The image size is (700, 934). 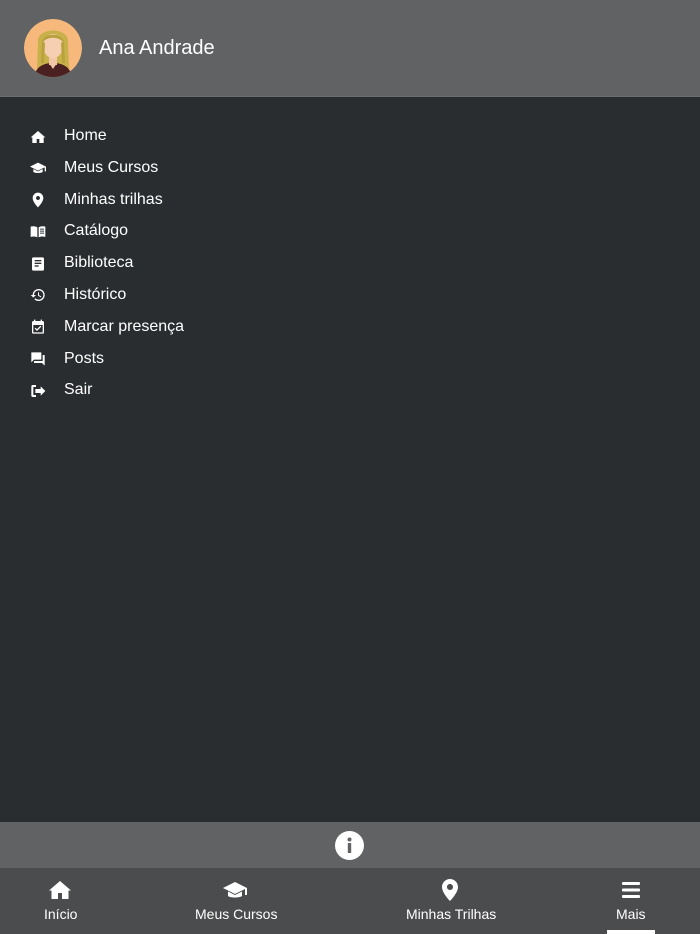 I want to click on menu-item-historico: Histórico, so click(x=350, y=295).